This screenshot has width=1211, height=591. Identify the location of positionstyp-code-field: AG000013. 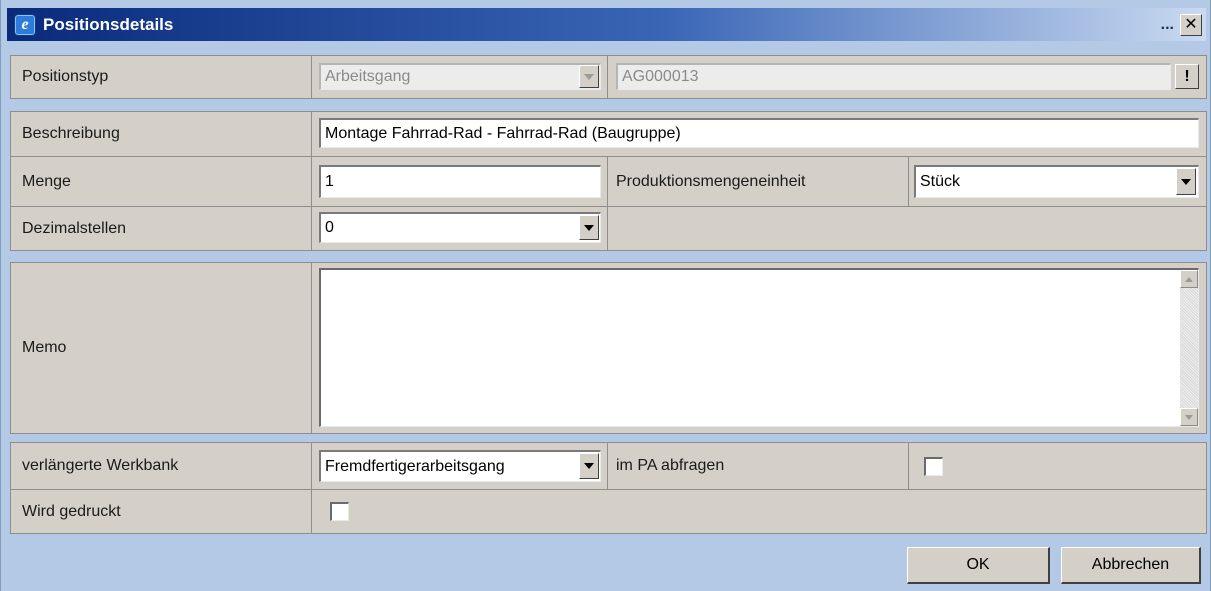
(893, 76).